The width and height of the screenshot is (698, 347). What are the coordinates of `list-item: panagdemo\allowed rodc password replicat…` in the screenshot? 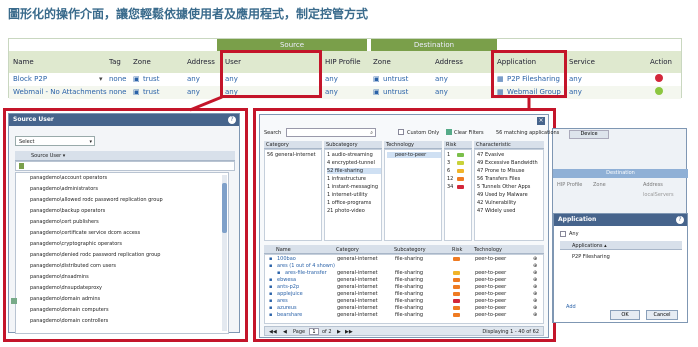 It's located at (96, 200).